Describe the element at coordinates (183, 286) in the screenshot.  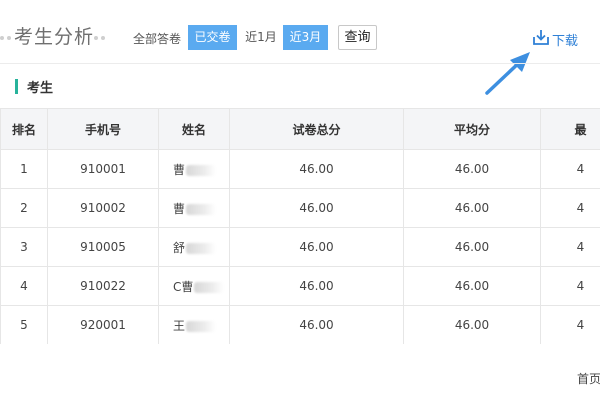
I see `name-text: C曹` at that location.